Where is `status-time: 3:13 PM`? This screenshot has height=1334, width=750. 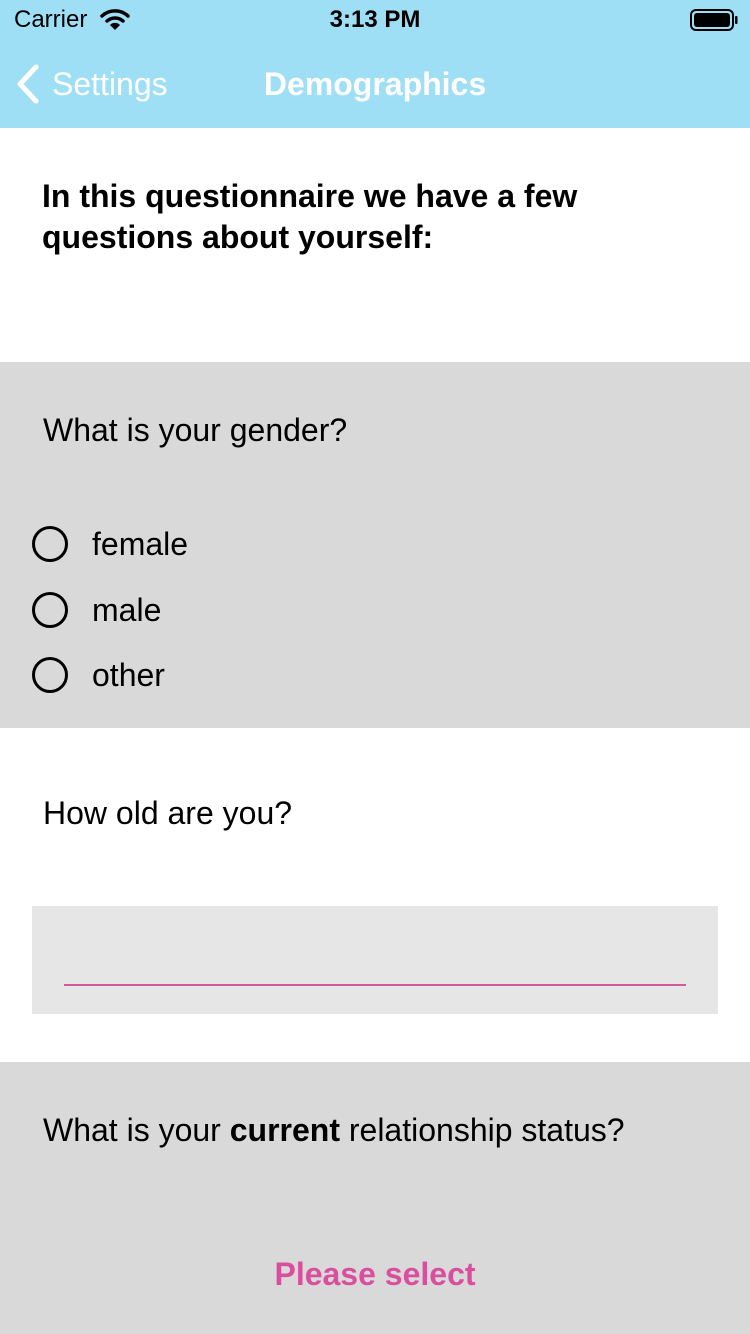
status-time: 3:13 PM is located at coordinates (375, 19).